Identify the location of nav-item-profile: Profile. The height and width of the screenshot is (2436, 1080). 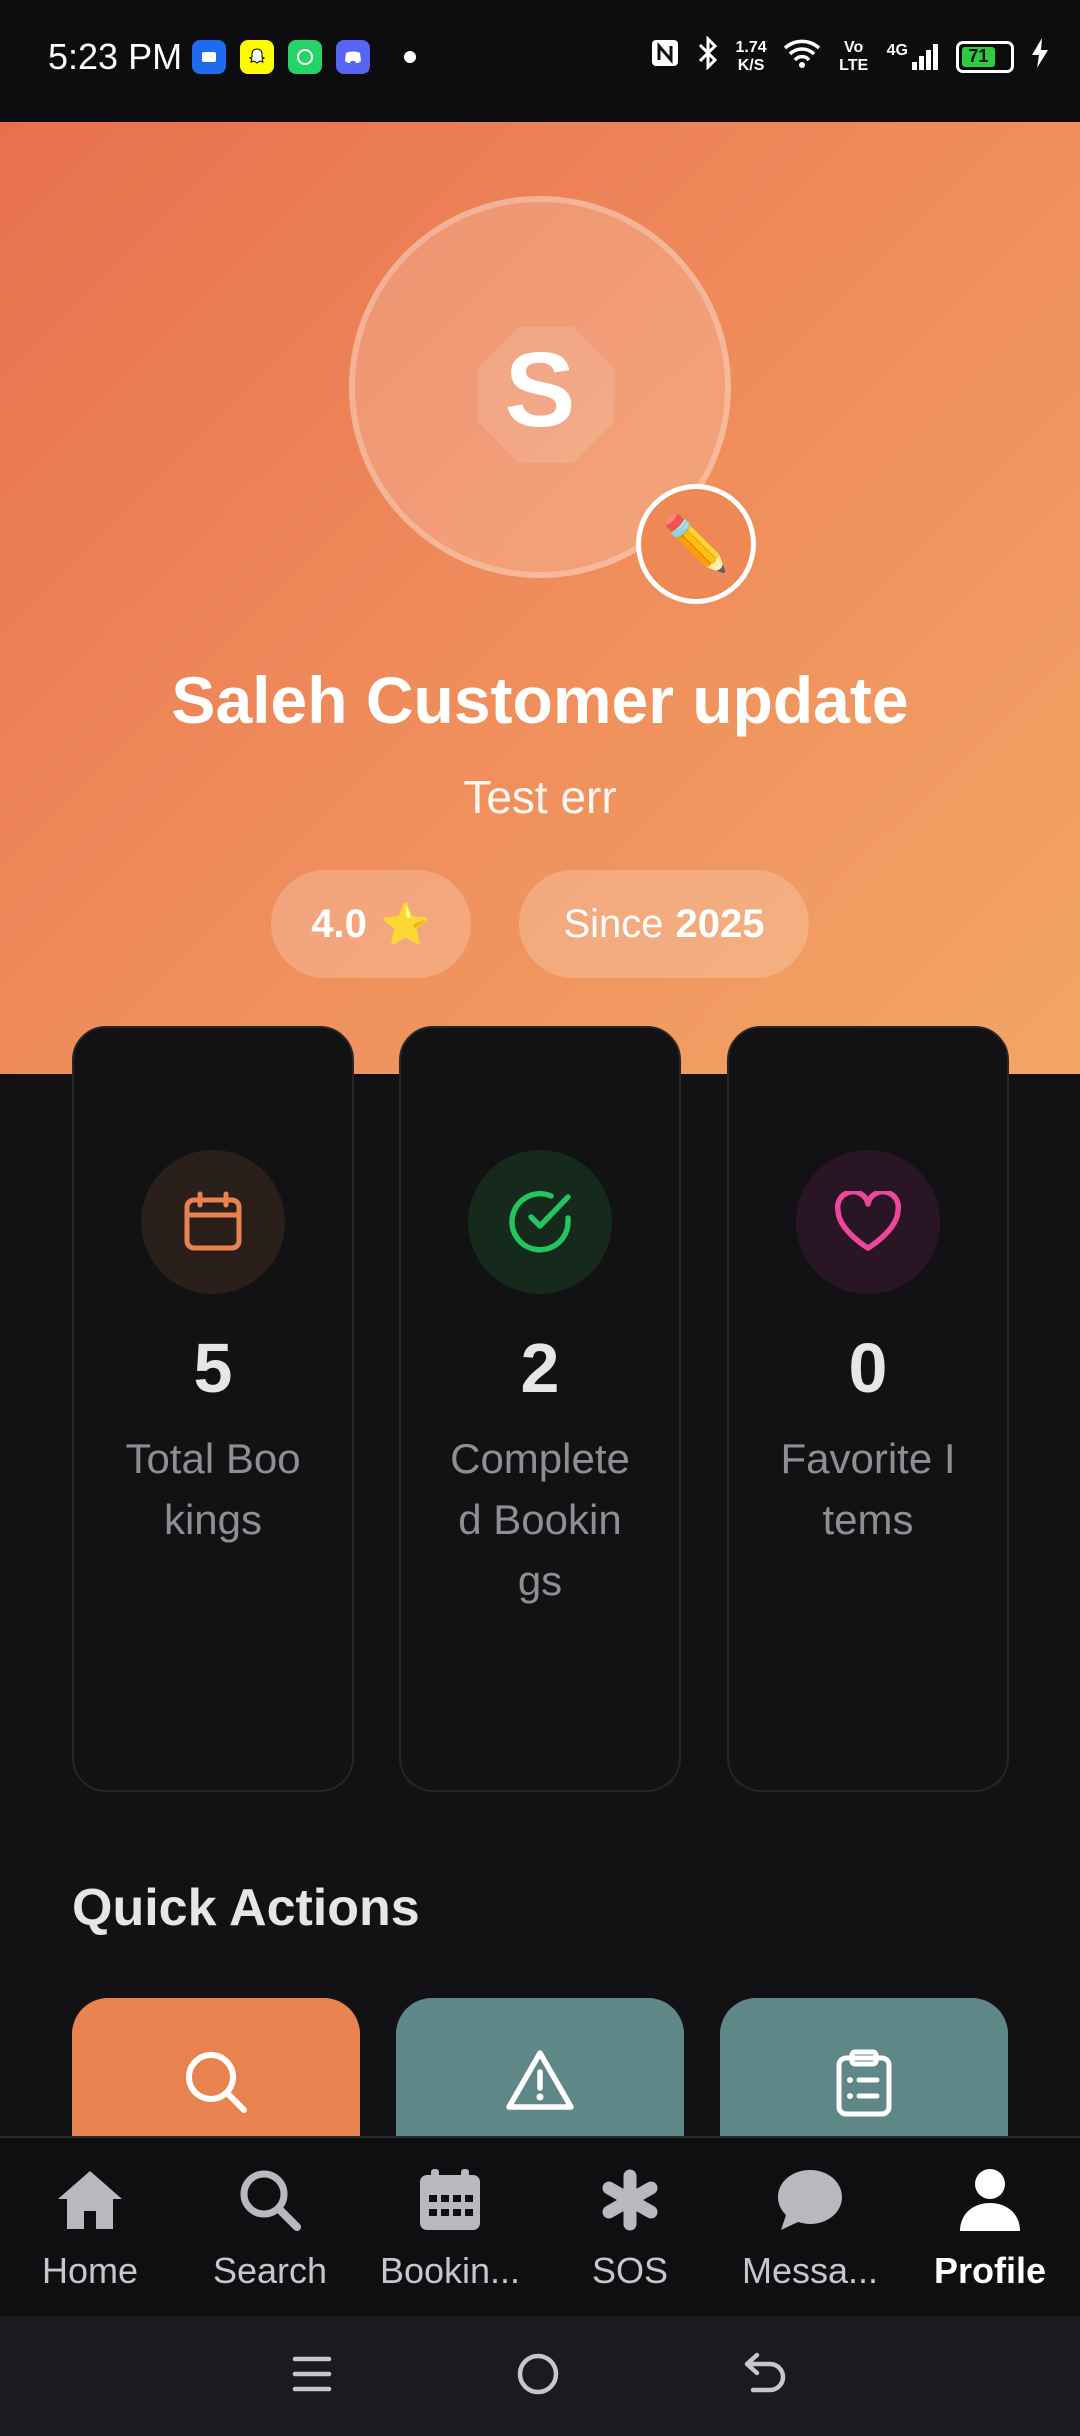
(990, 2227).